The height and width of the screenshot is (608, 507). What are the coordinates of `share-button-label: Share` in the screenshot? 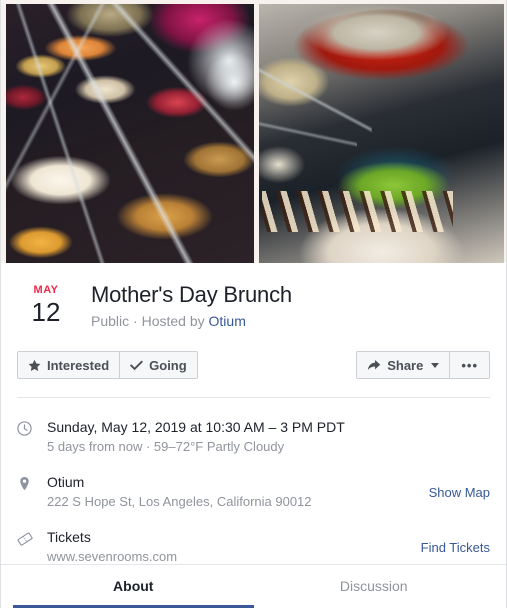 It's located at (405, 365).